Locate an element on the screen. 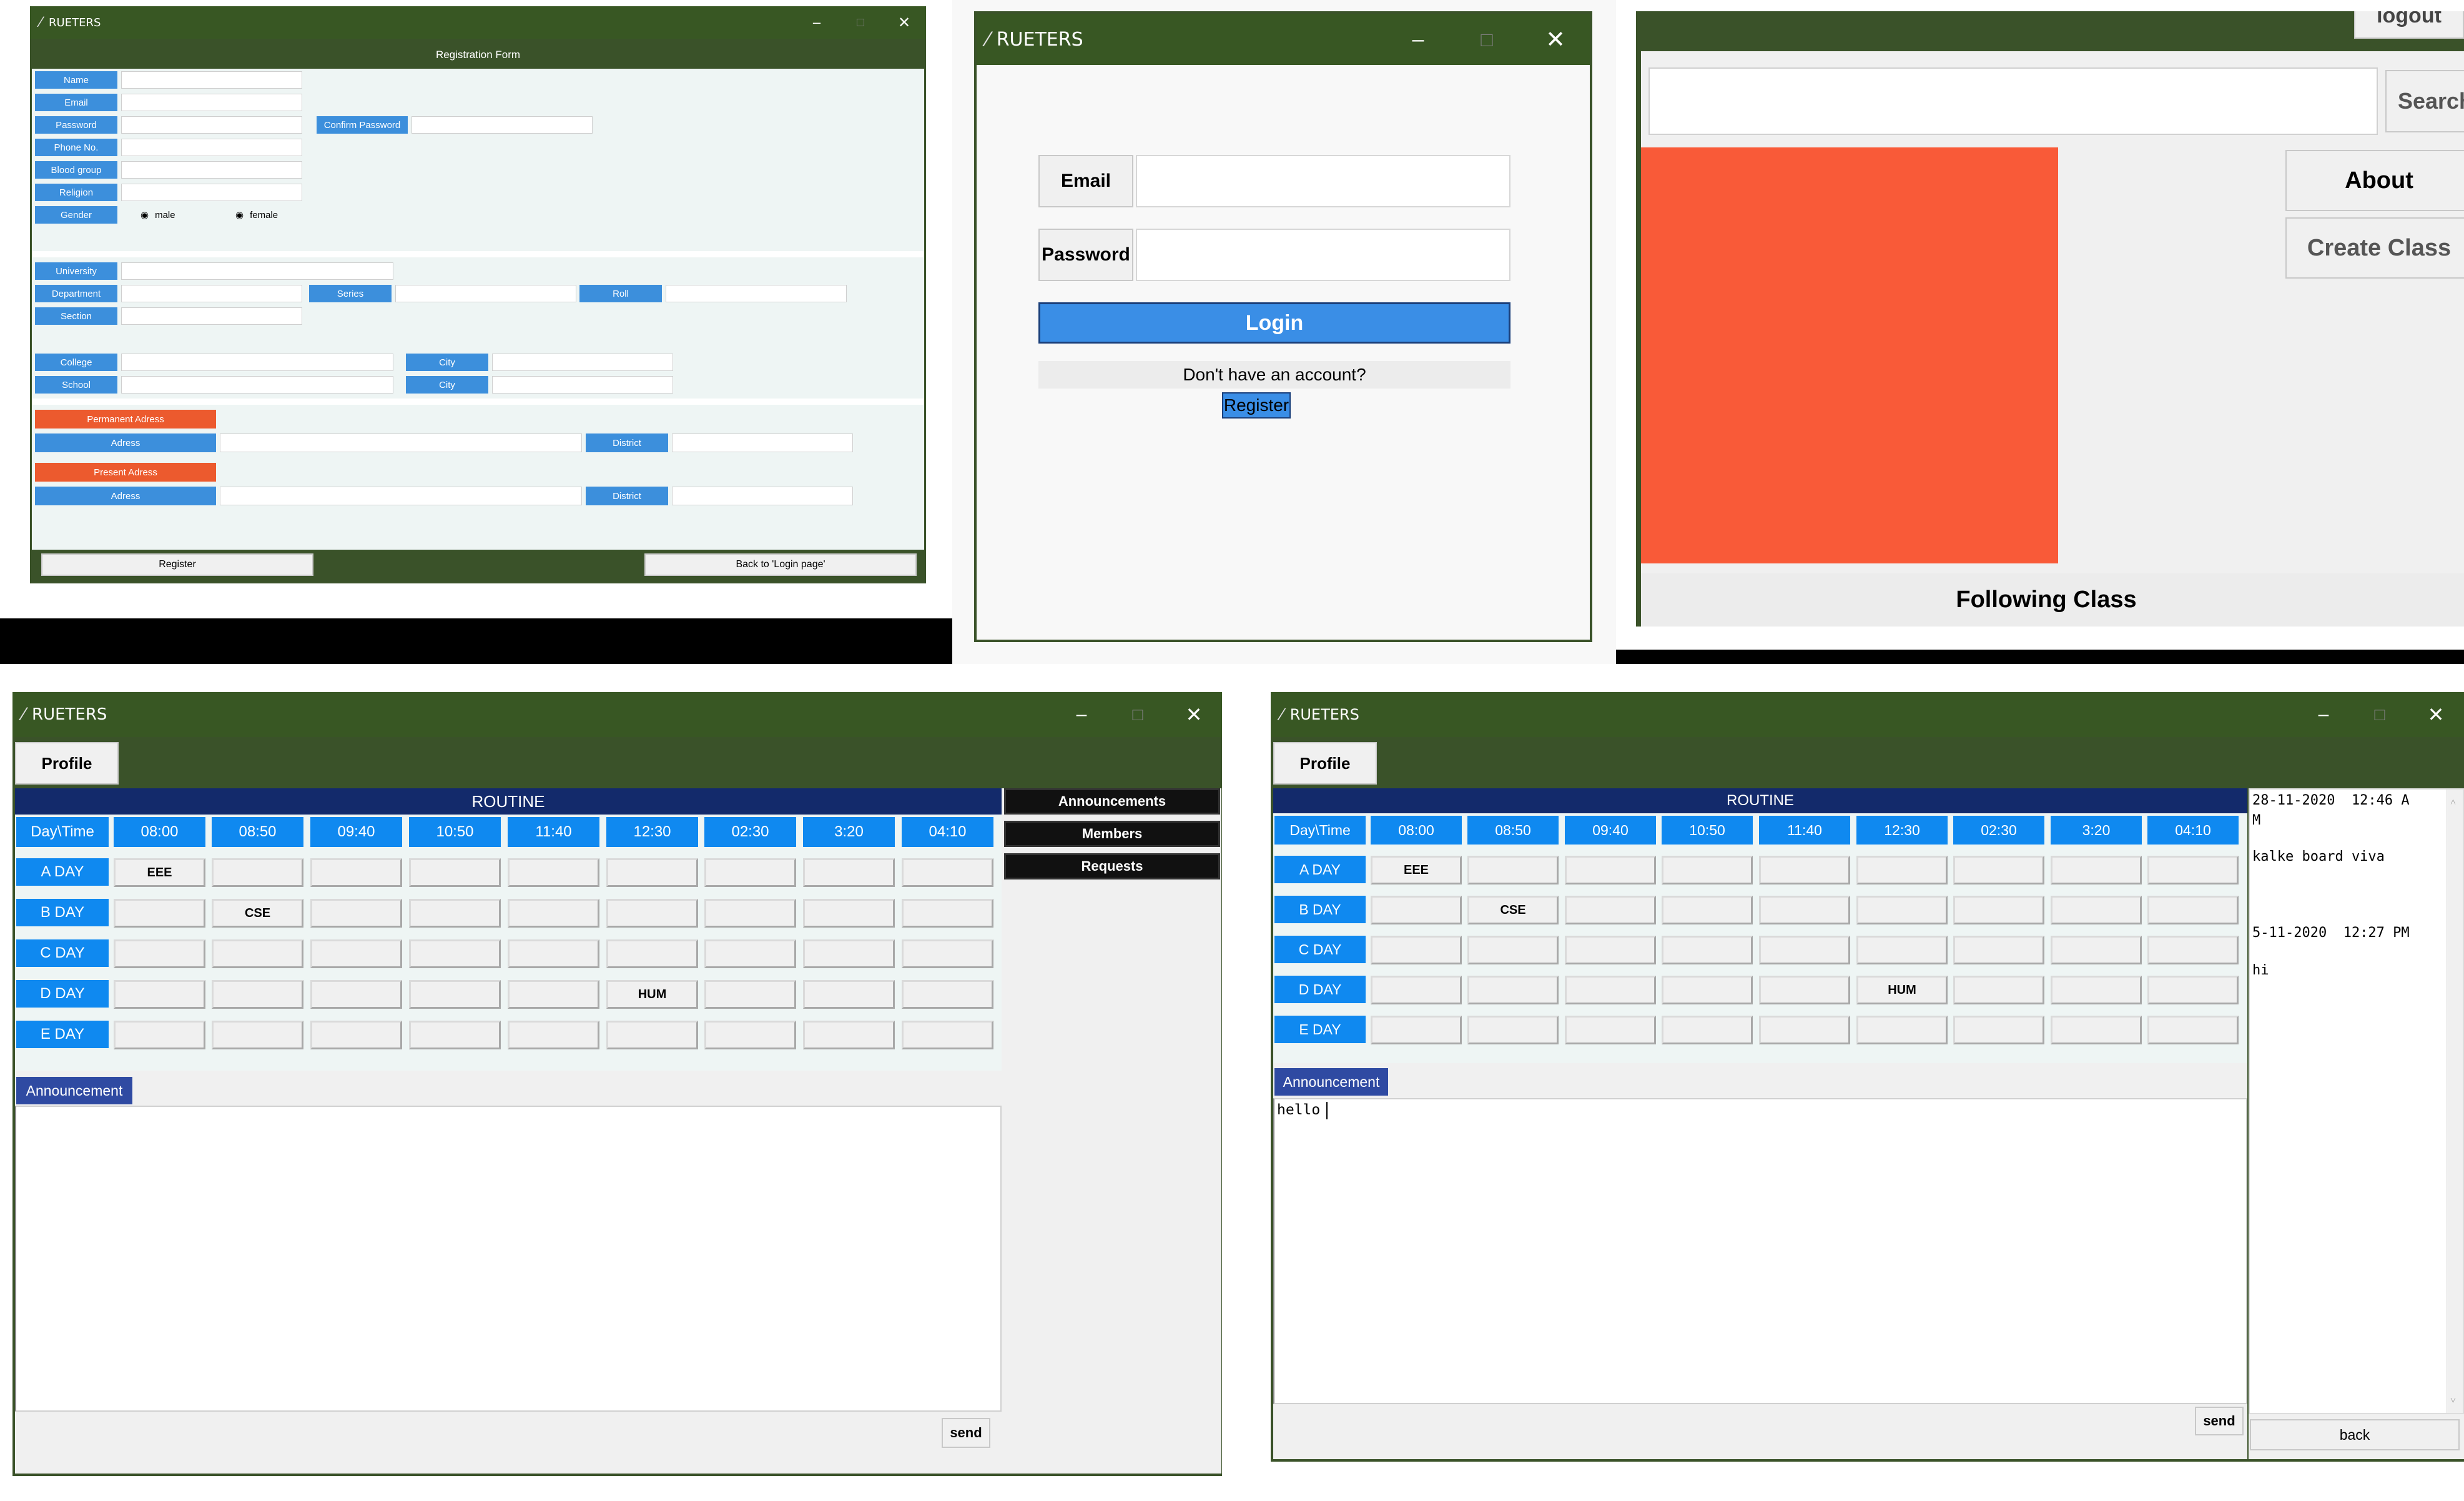 The width and height of the screenshot is (2464, 1501). roll-input is located at coordinates (756, 293).